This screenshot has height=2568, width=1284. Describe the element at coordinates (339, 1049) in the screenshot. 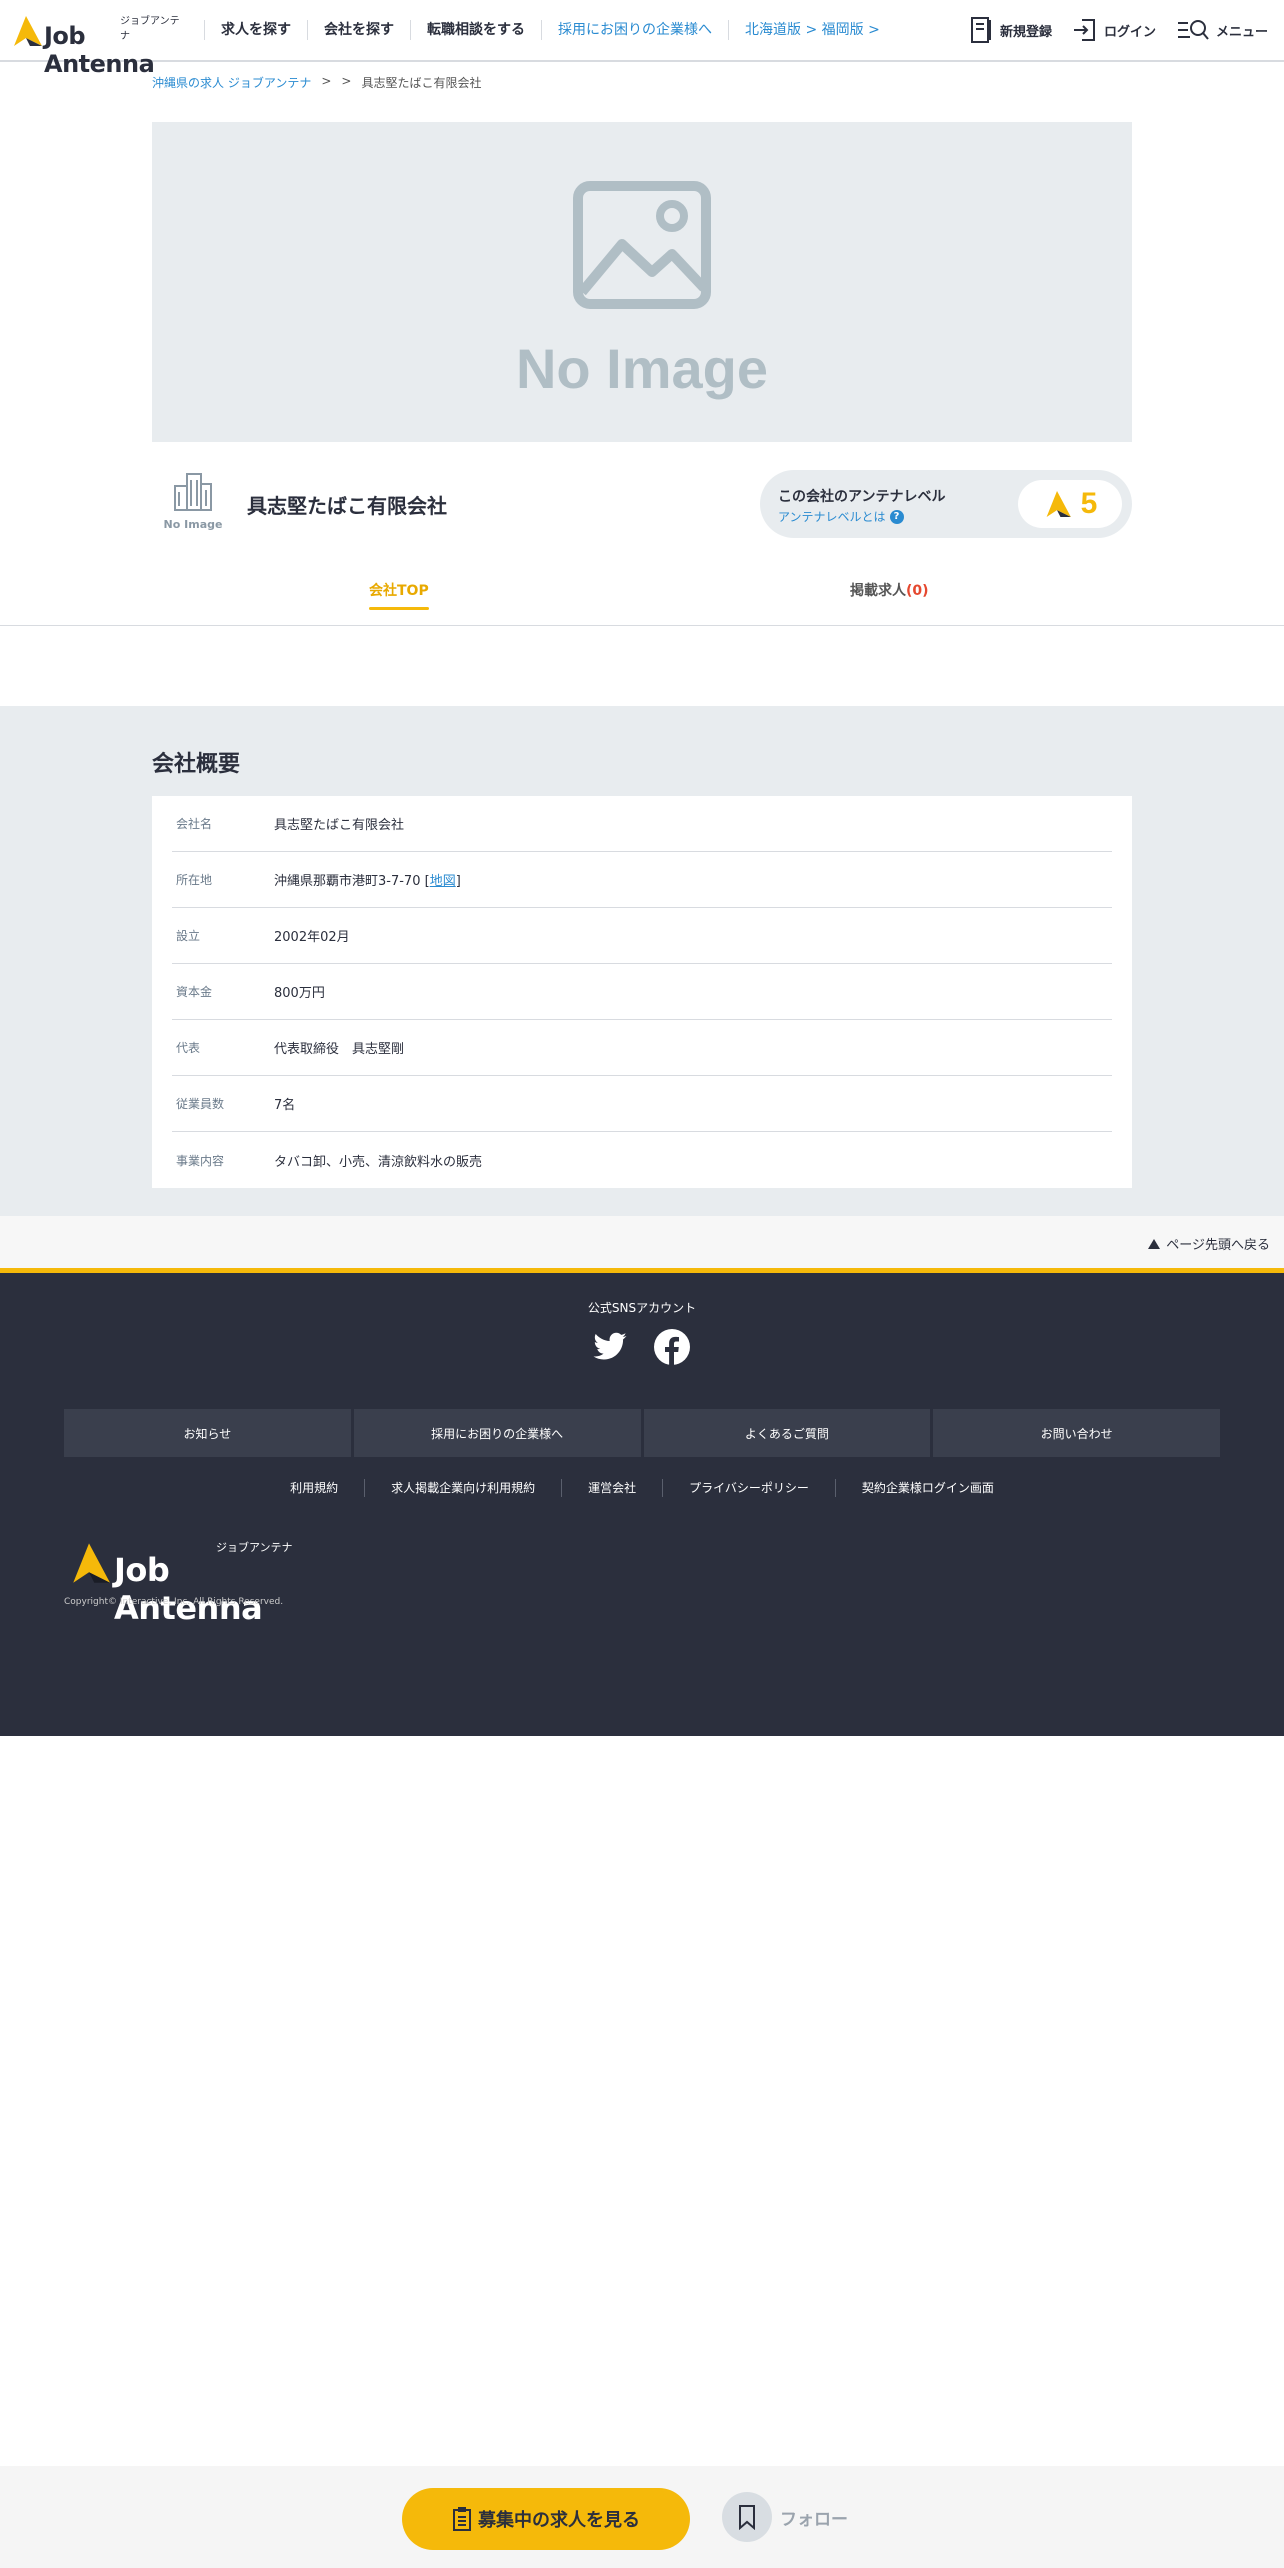

I see `row-value: 代表取締役 具志堅剛` at that location.